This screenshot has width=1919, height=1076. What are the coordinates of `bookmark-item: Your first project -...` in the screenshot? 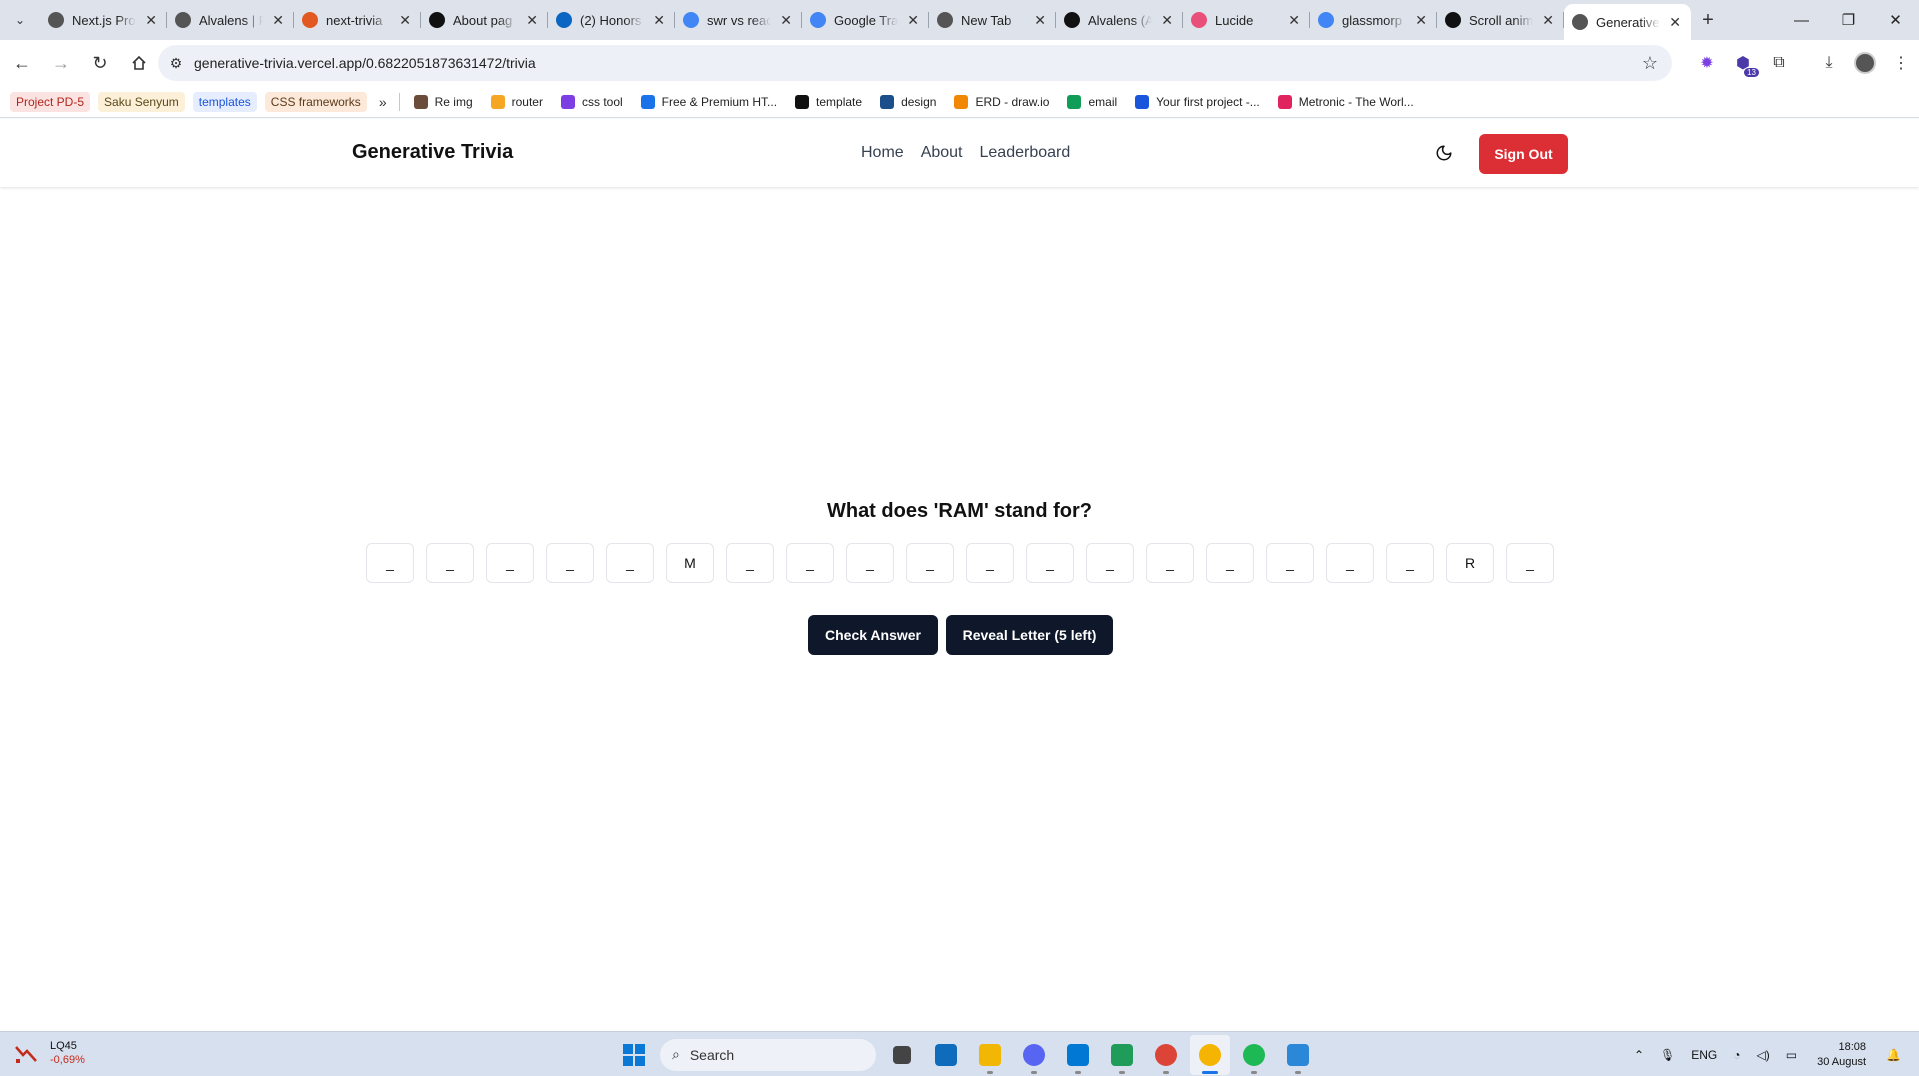 It's located at (1197, 101).